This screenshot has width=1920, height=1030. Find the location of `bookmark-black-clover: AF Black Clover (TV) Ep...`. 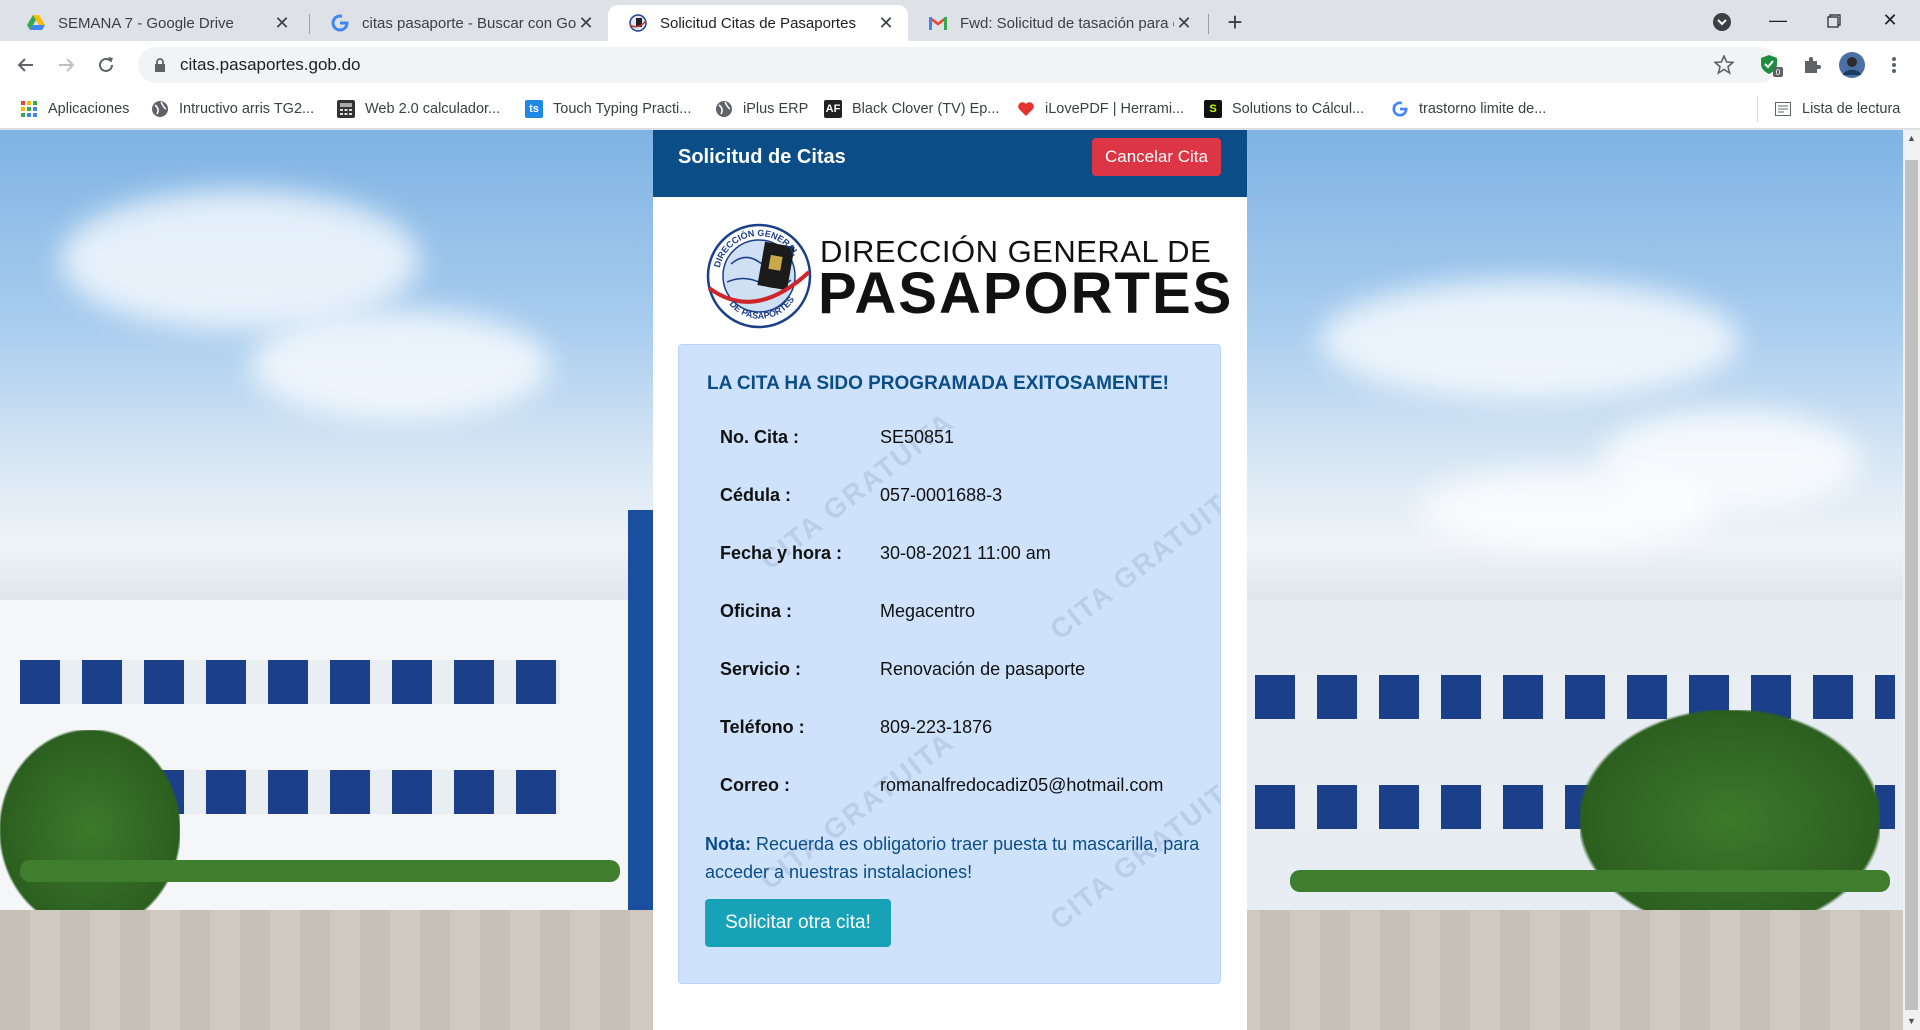

bookmark-black-clover: AF Black Clover (TV) Ep... is located at coordinates (911, 109).